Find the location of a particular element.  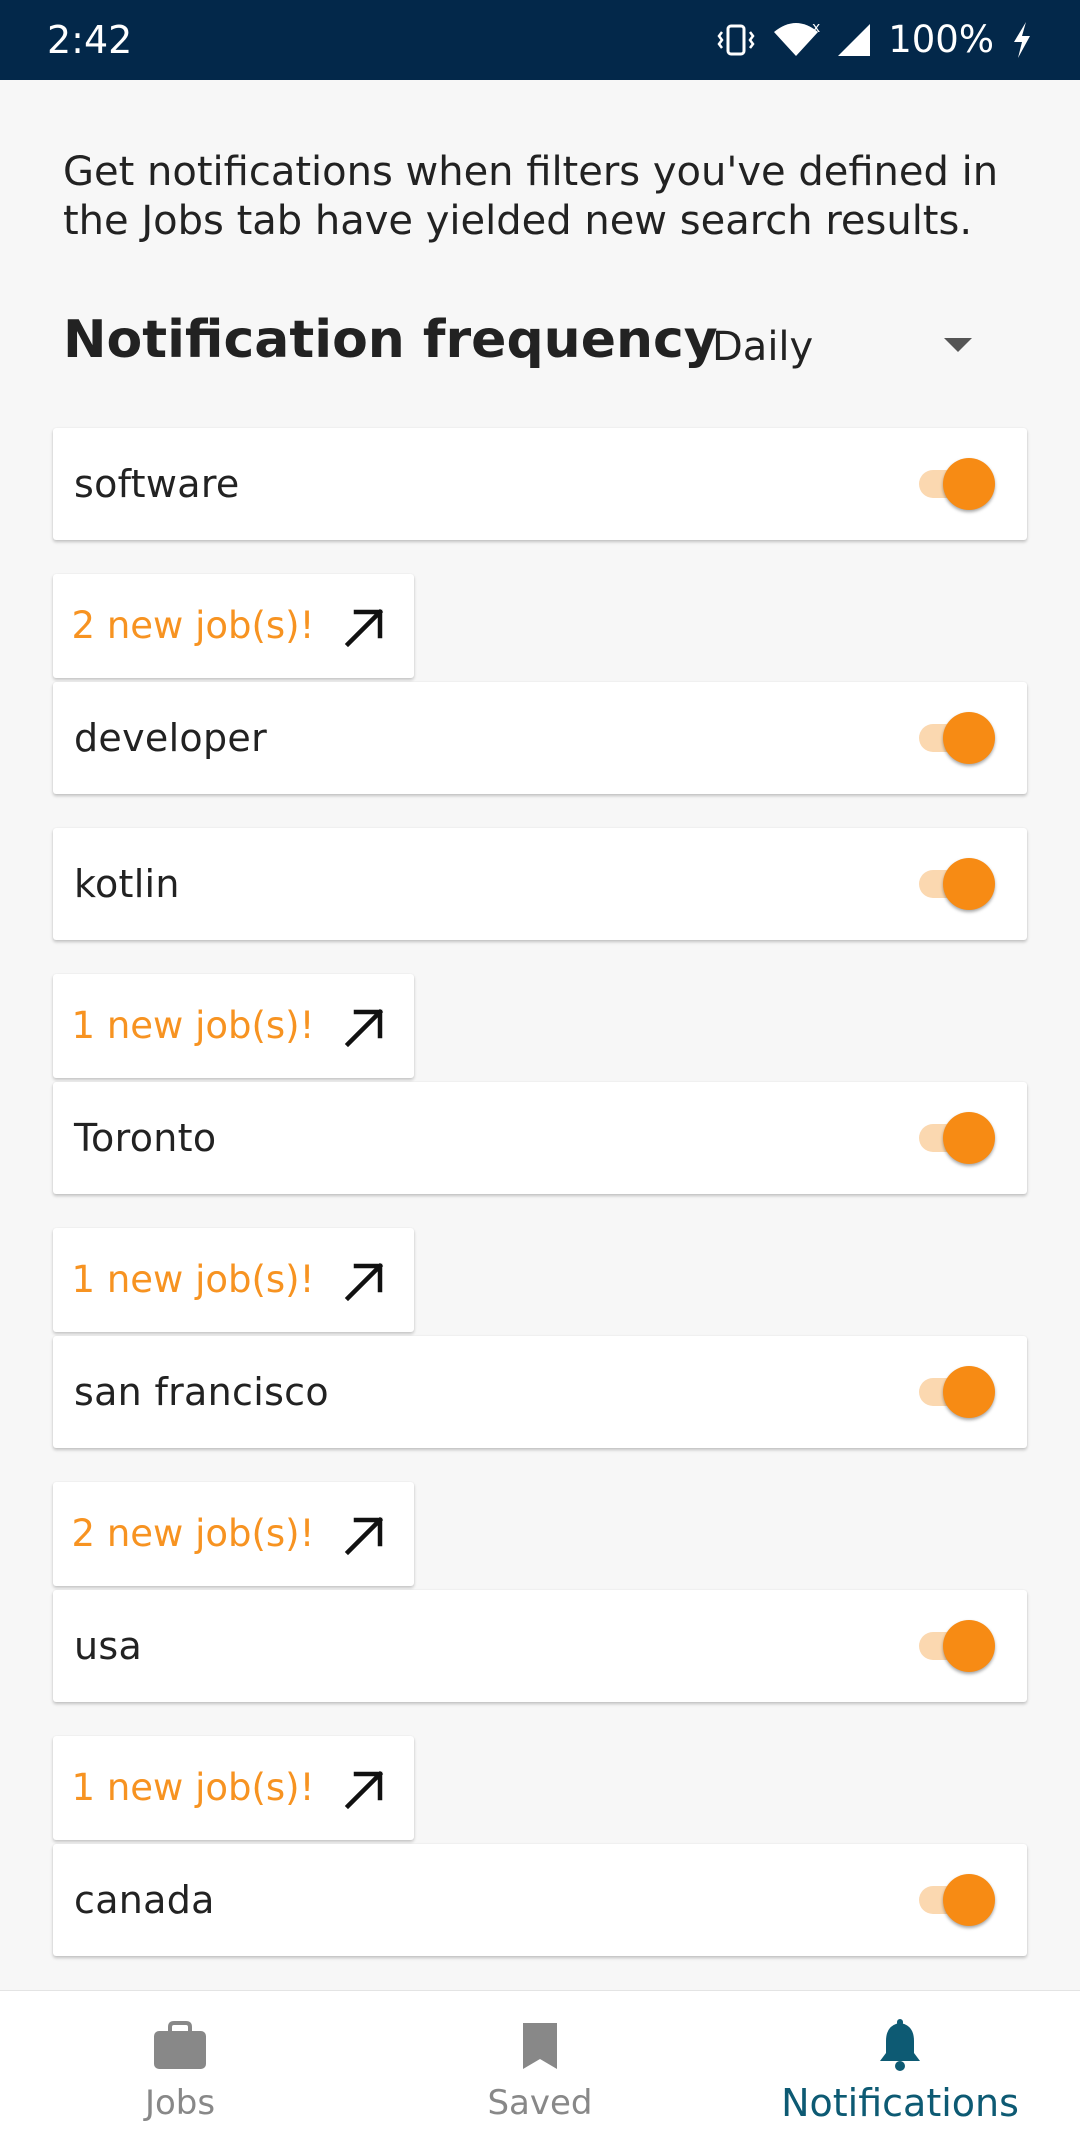

wifi-icon: x is located at coordinates (796, 40).